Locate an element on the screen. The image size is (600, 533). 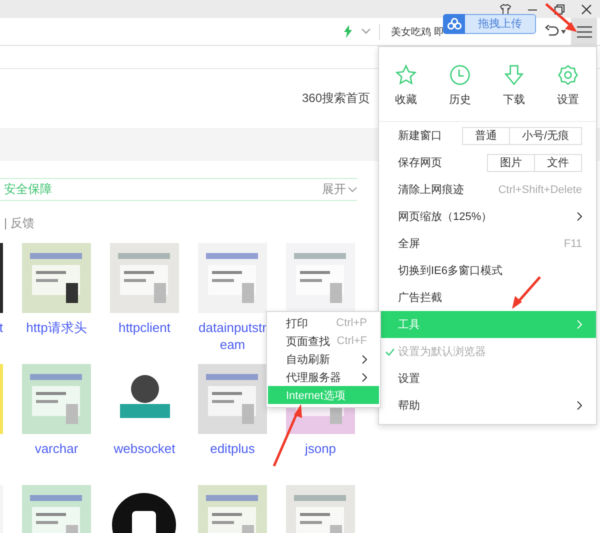
section-title: 安全保障 is located at coordinates (28, 189).